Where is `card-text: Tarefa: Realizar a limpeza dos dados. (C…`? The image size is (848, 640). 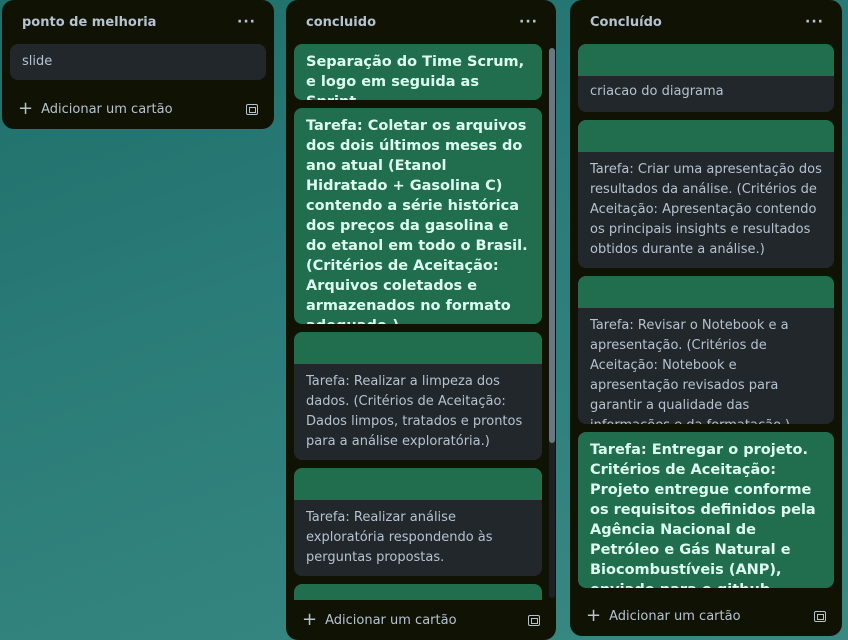 card-text: Tarefa: Realizar a limpeza dos dados. (C… is located at coordinates (414, 411).